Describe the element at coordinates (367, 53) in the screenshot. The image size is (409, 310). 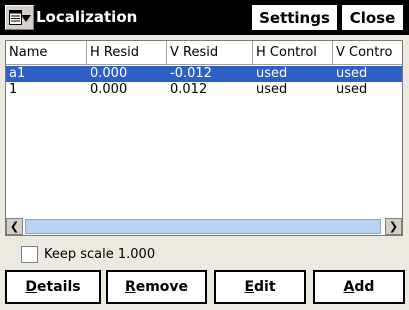
I see `column-header-v-control: V Contro` at that location.